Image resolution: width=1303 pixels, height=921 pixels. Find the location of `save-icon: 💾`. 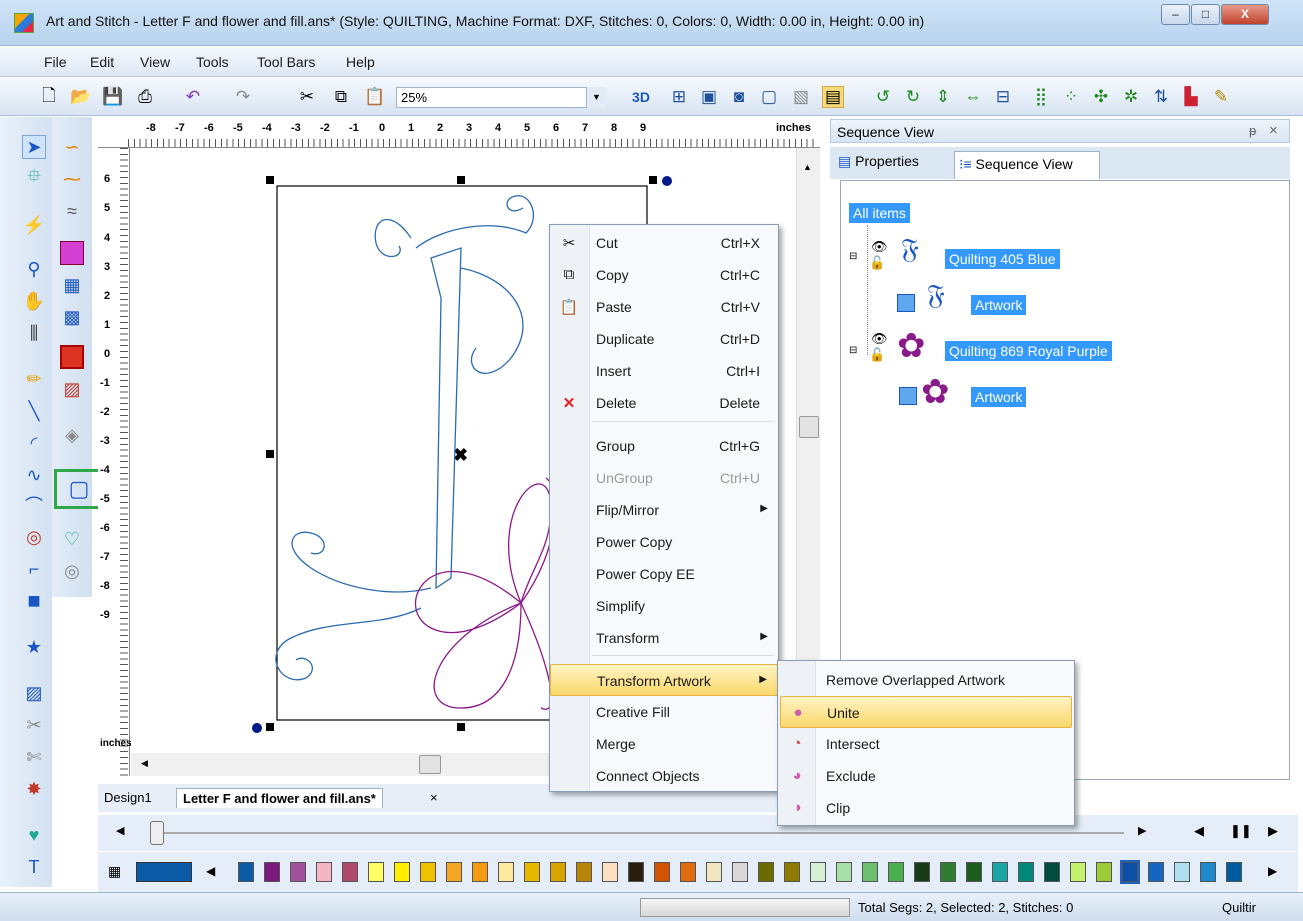

save-icon: 💾 is located at coordinates (113, 97).